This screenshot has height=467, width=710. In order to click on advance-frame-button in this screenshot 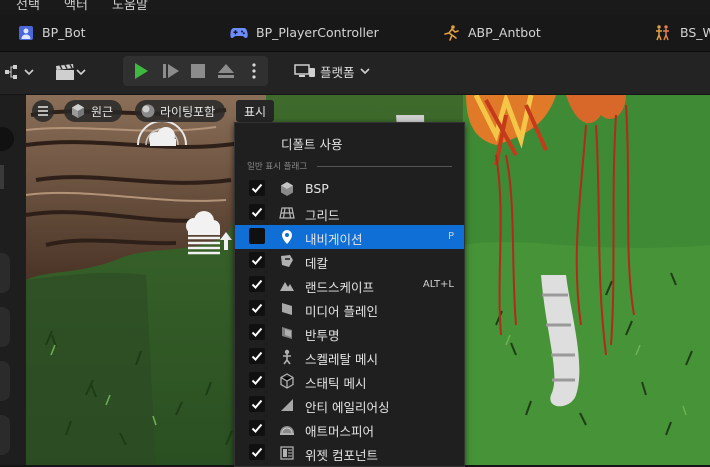, I will do `click(171, 71)`.